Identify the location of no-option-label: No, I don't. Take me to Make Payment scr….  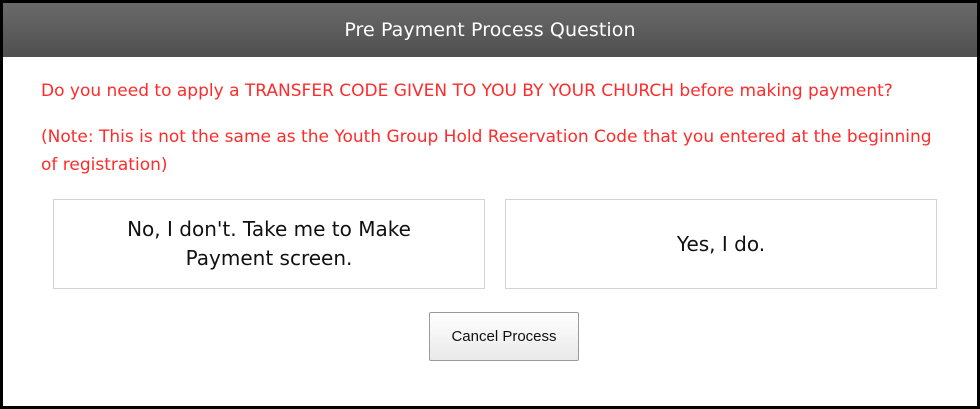
(269, 243).